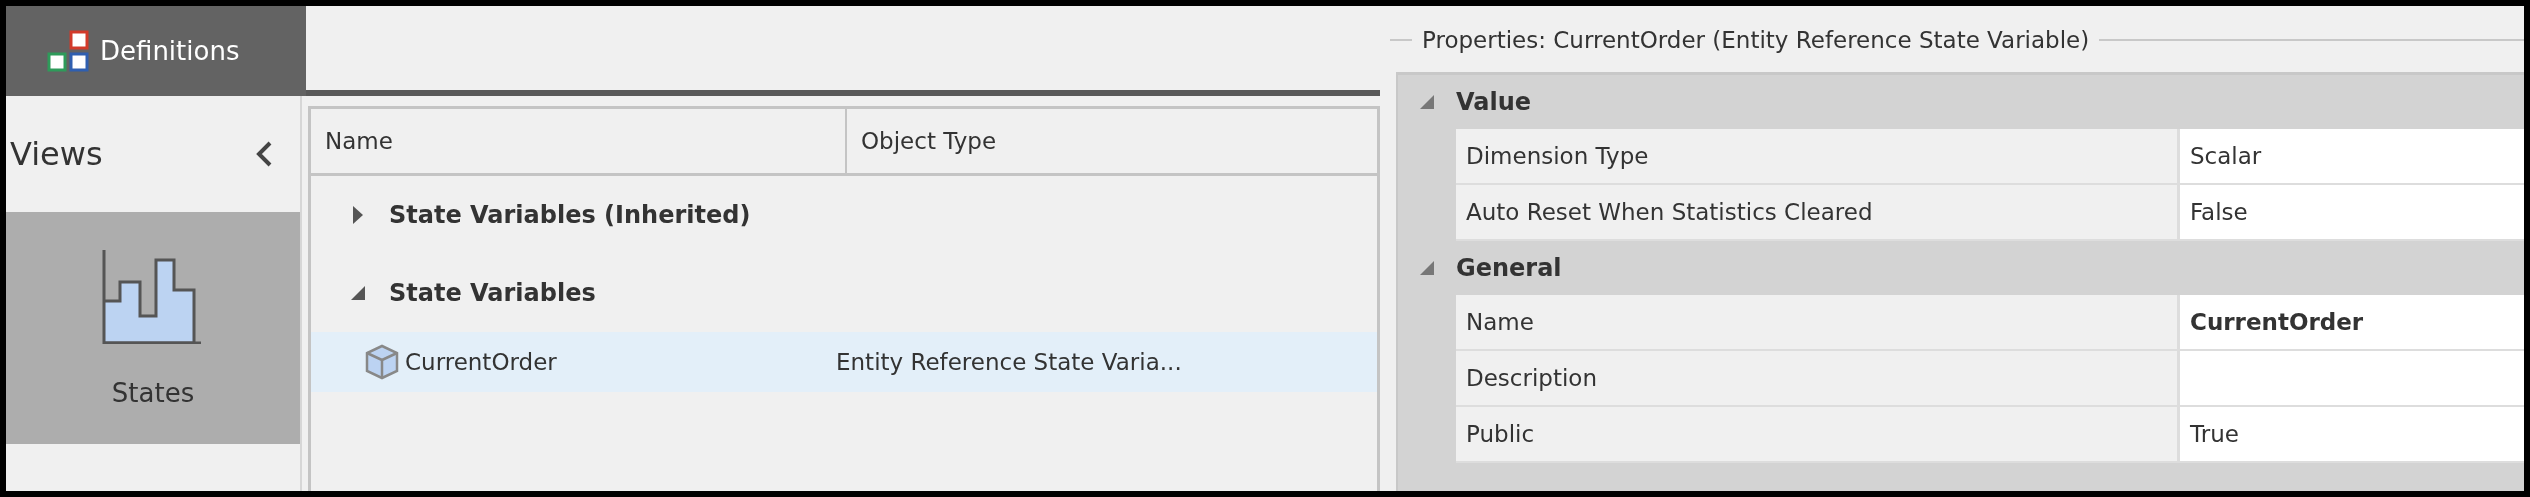 Image resolution: width=2530 pixels, height=497 pixels. What do you see at coordinates (2352, 435) in the screenshot?
I see `property-value: True` at bounding box center [2352, 435].